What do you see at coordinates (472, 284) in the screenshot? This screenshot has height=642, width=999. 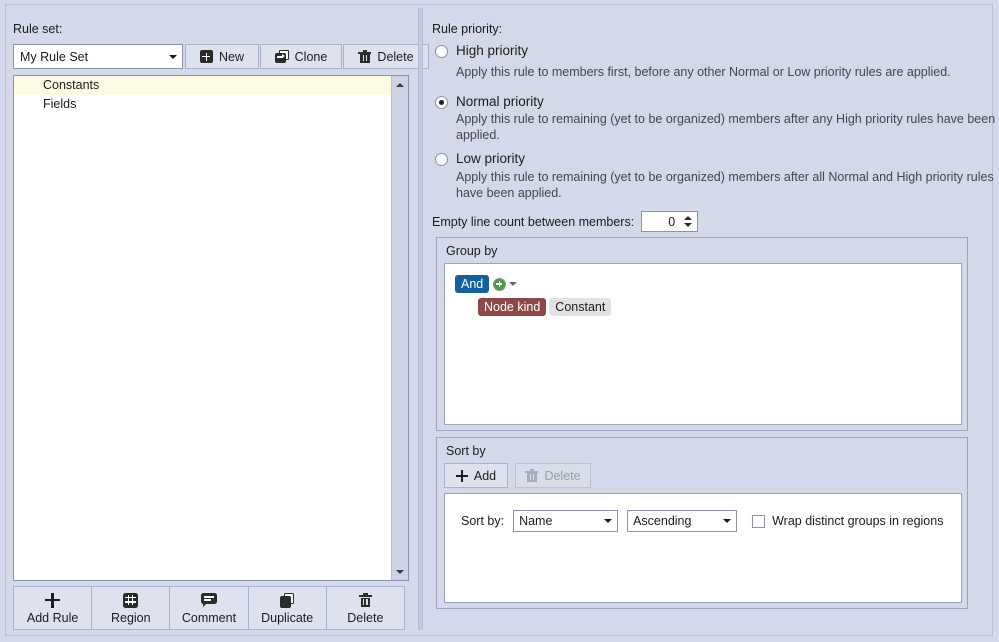 I see `group-by-operator-chip: And` at bounding box center [472, 284].